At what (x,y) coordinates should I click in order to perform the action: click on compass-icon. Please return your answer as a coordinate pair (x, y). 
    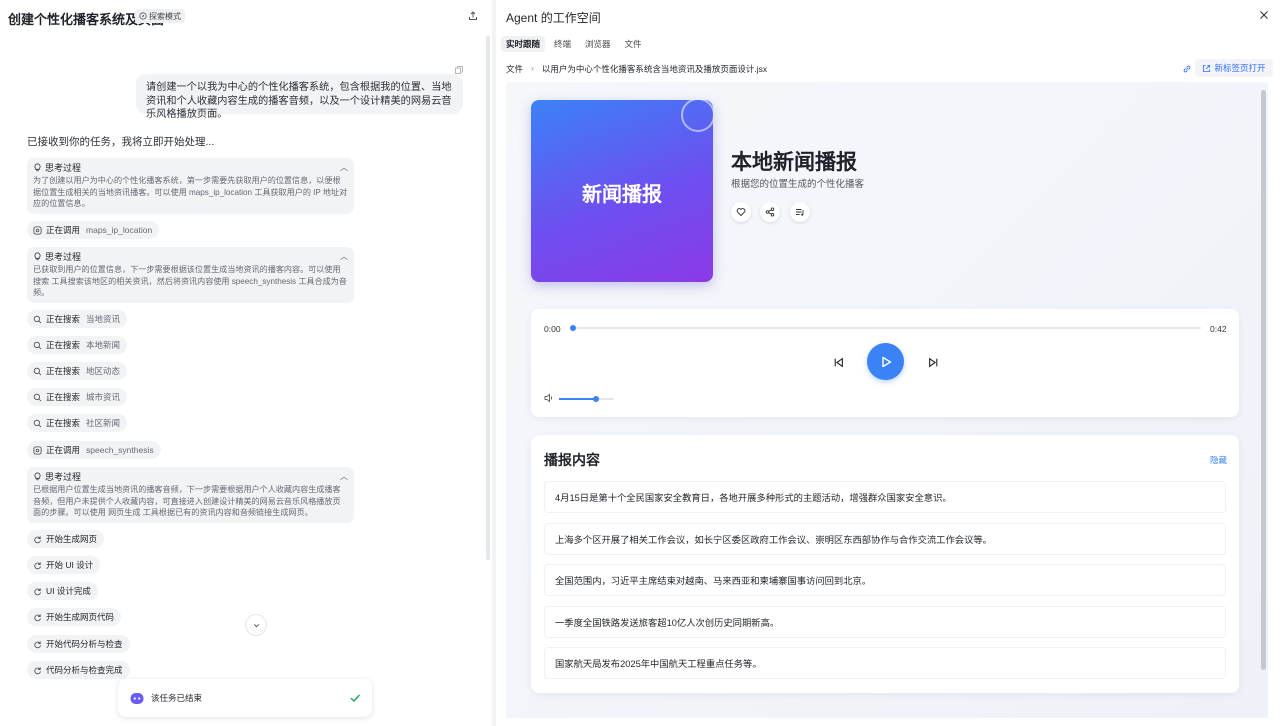
    Looking at the image, I should click on (143, 16).